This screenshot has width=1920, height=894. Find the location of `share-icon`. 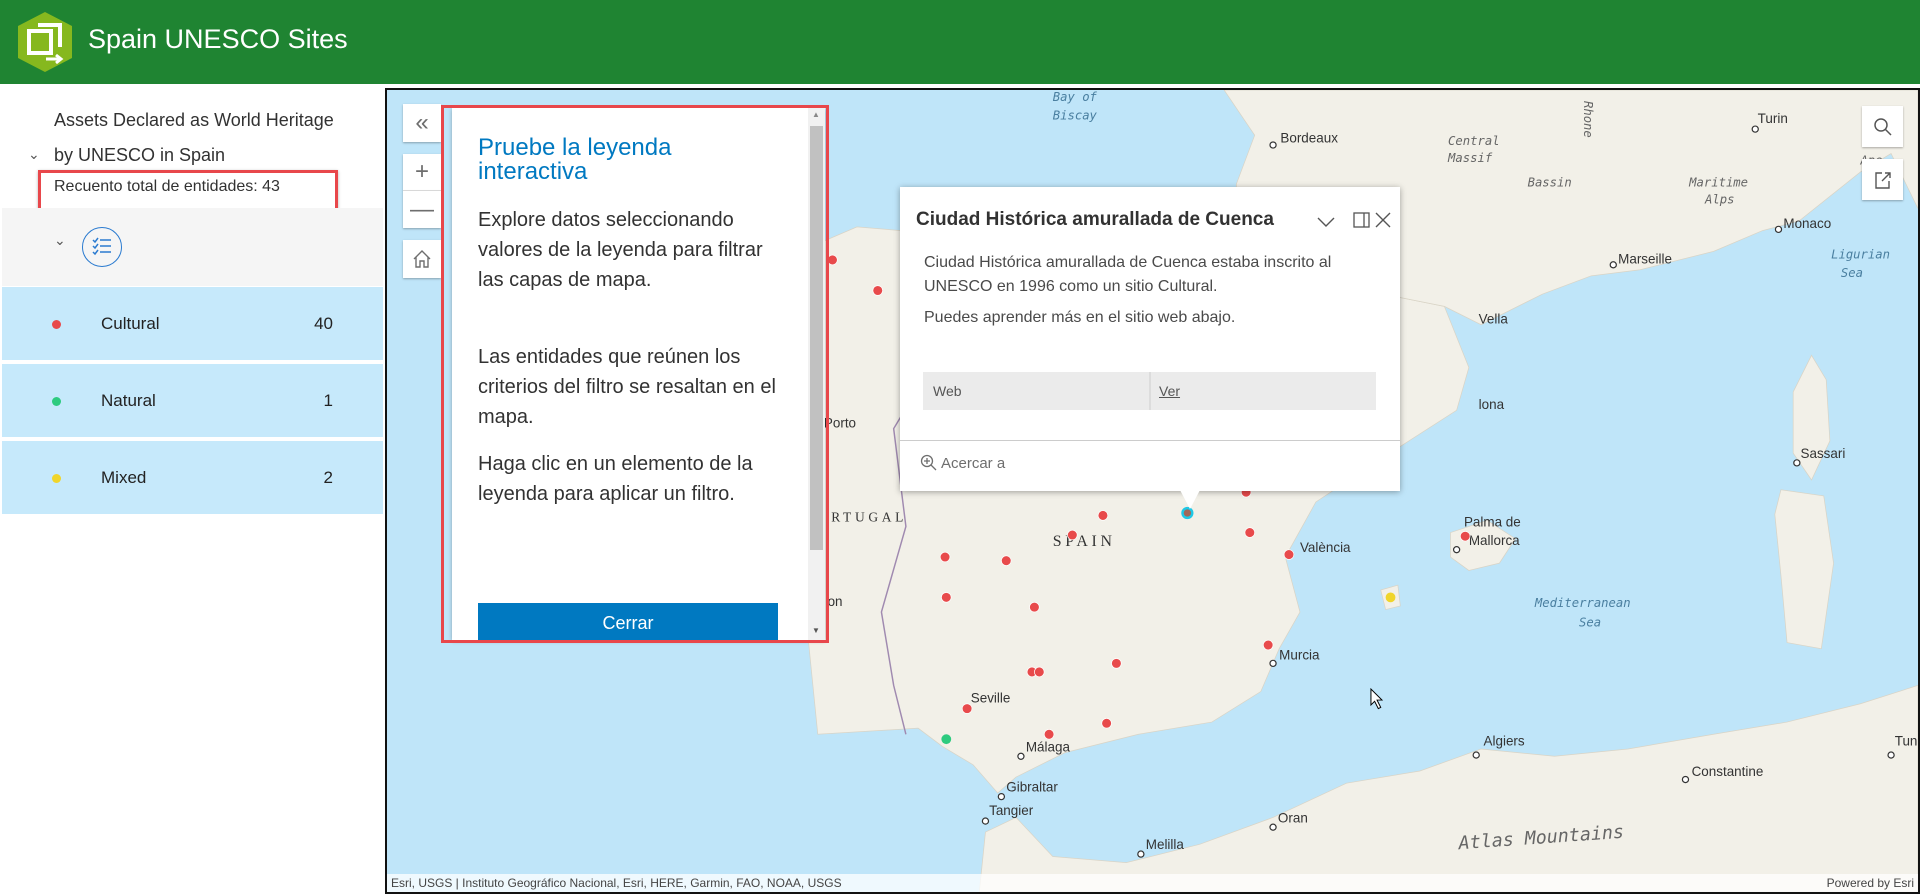

share-icon is located at coordinates (1882, 180).